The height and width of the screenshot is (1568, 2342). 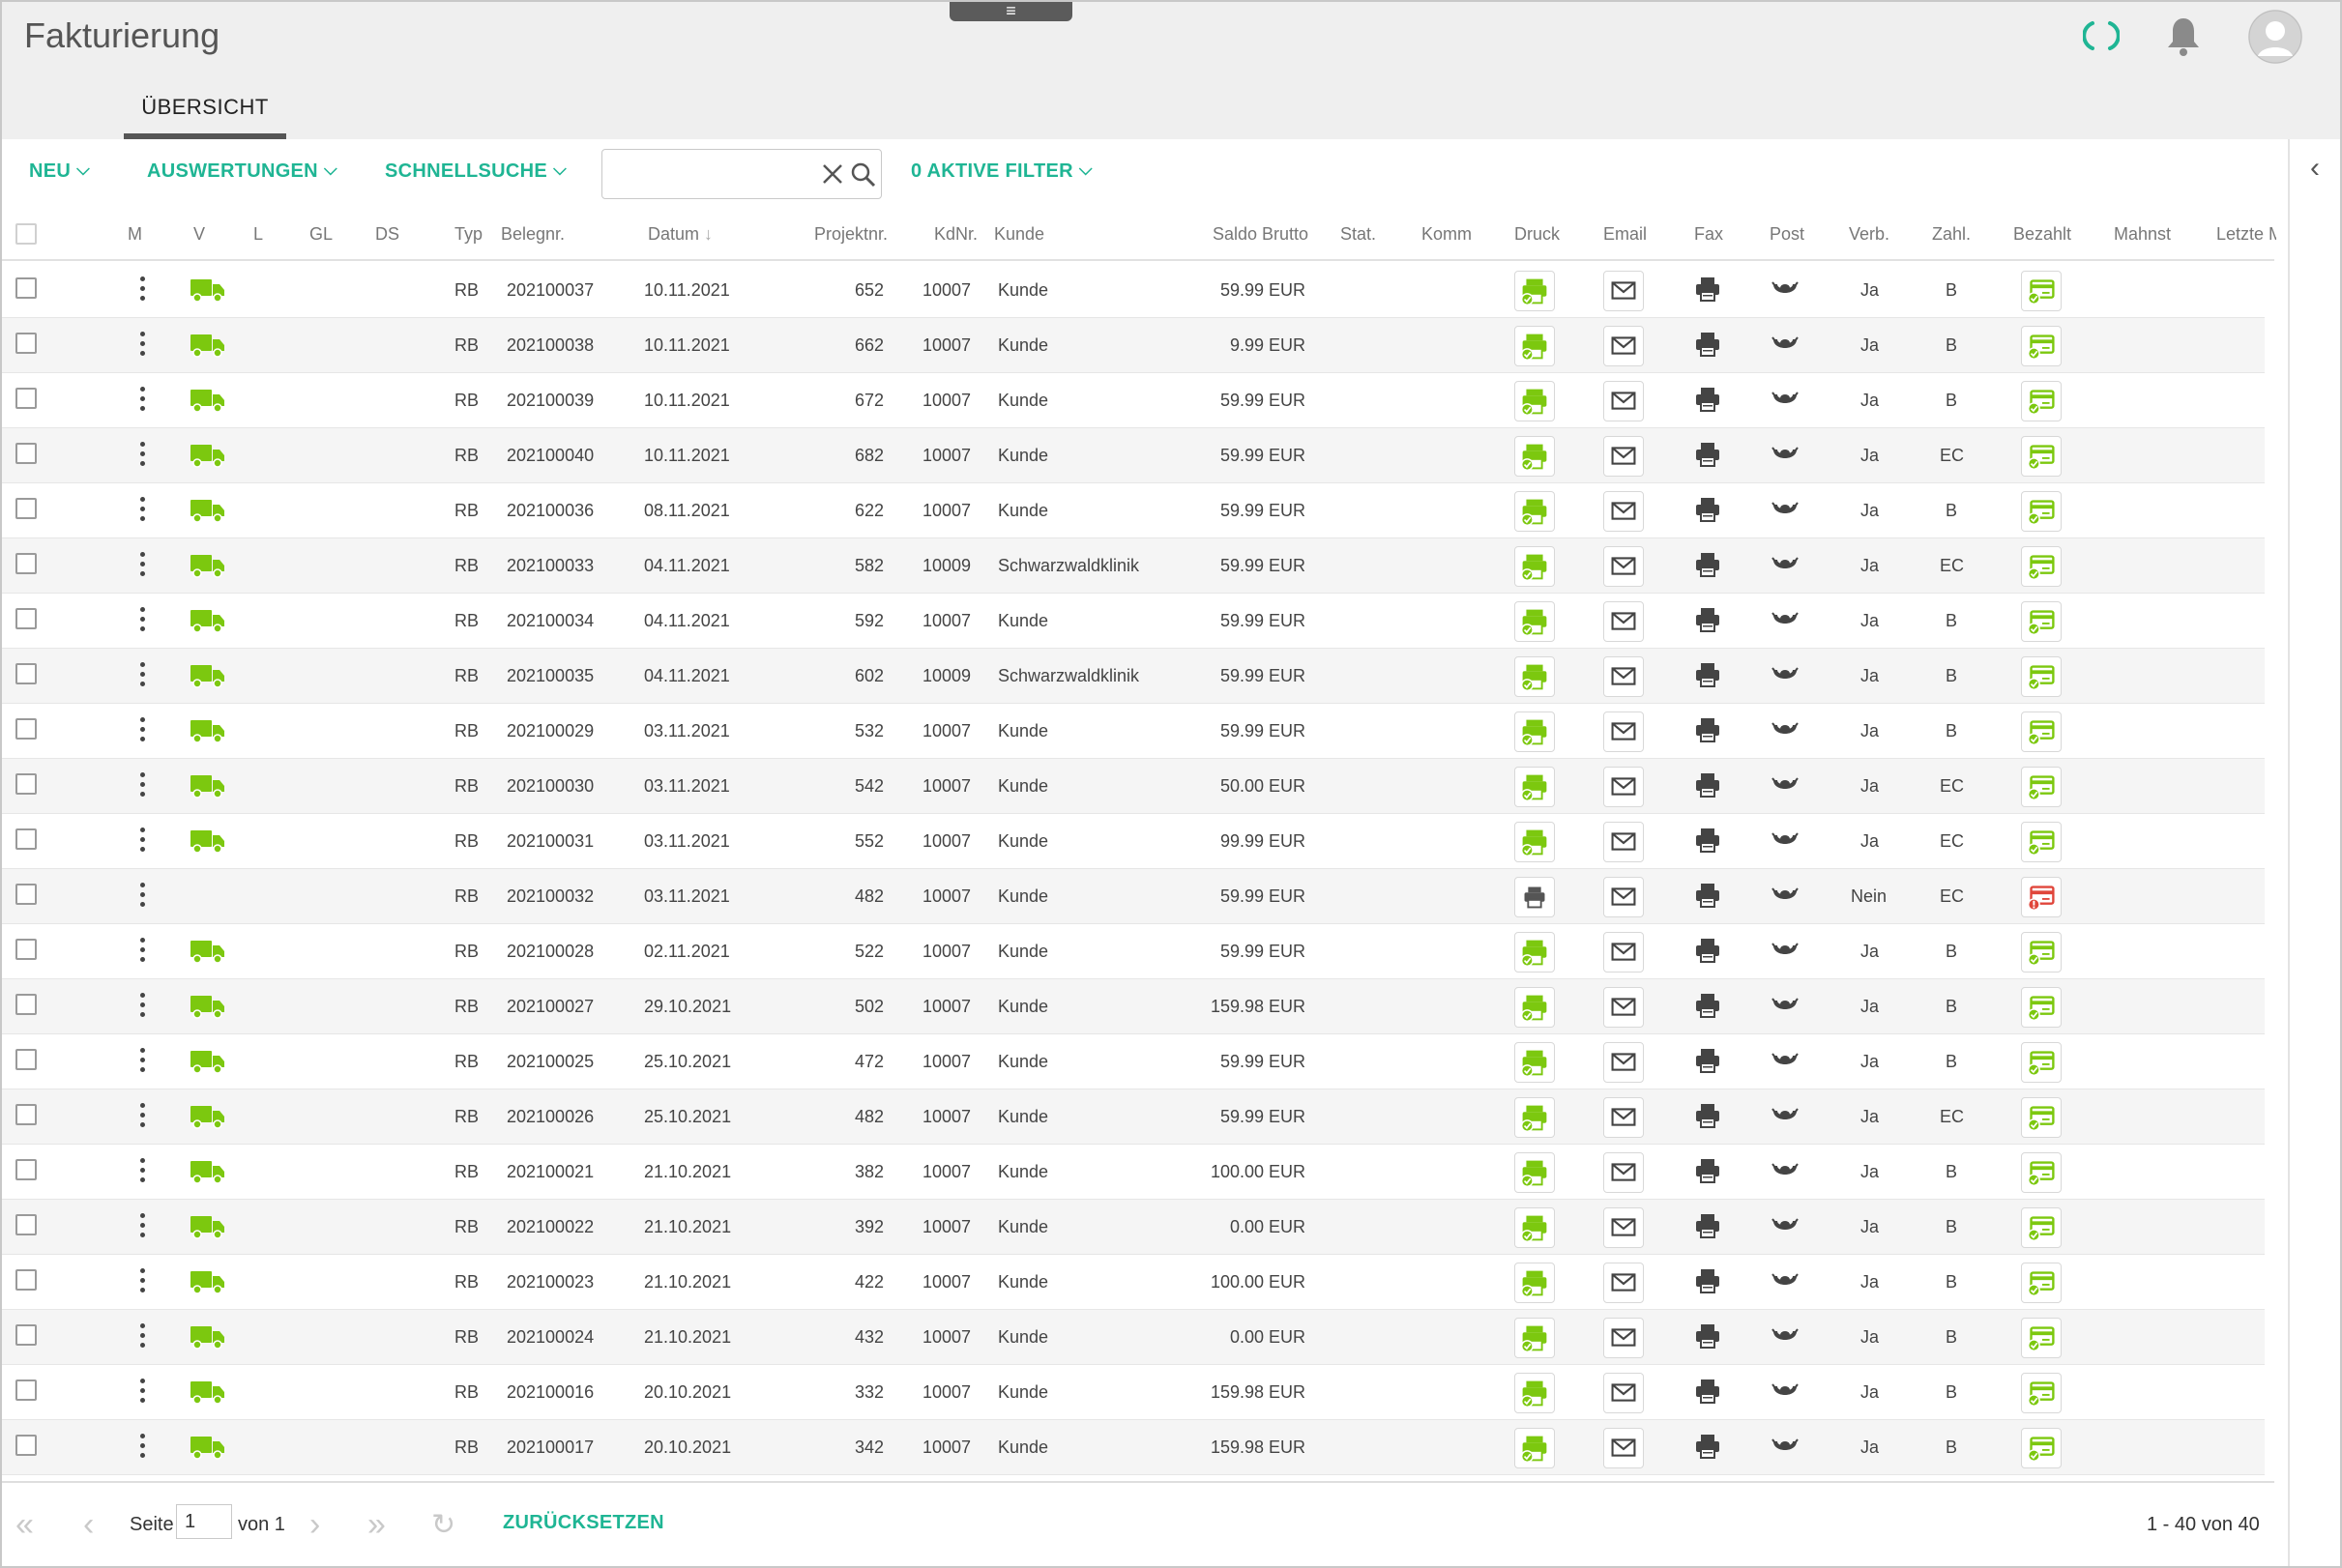 I want to click on column-header-fax: Fax, so click(x=1708, y=234).